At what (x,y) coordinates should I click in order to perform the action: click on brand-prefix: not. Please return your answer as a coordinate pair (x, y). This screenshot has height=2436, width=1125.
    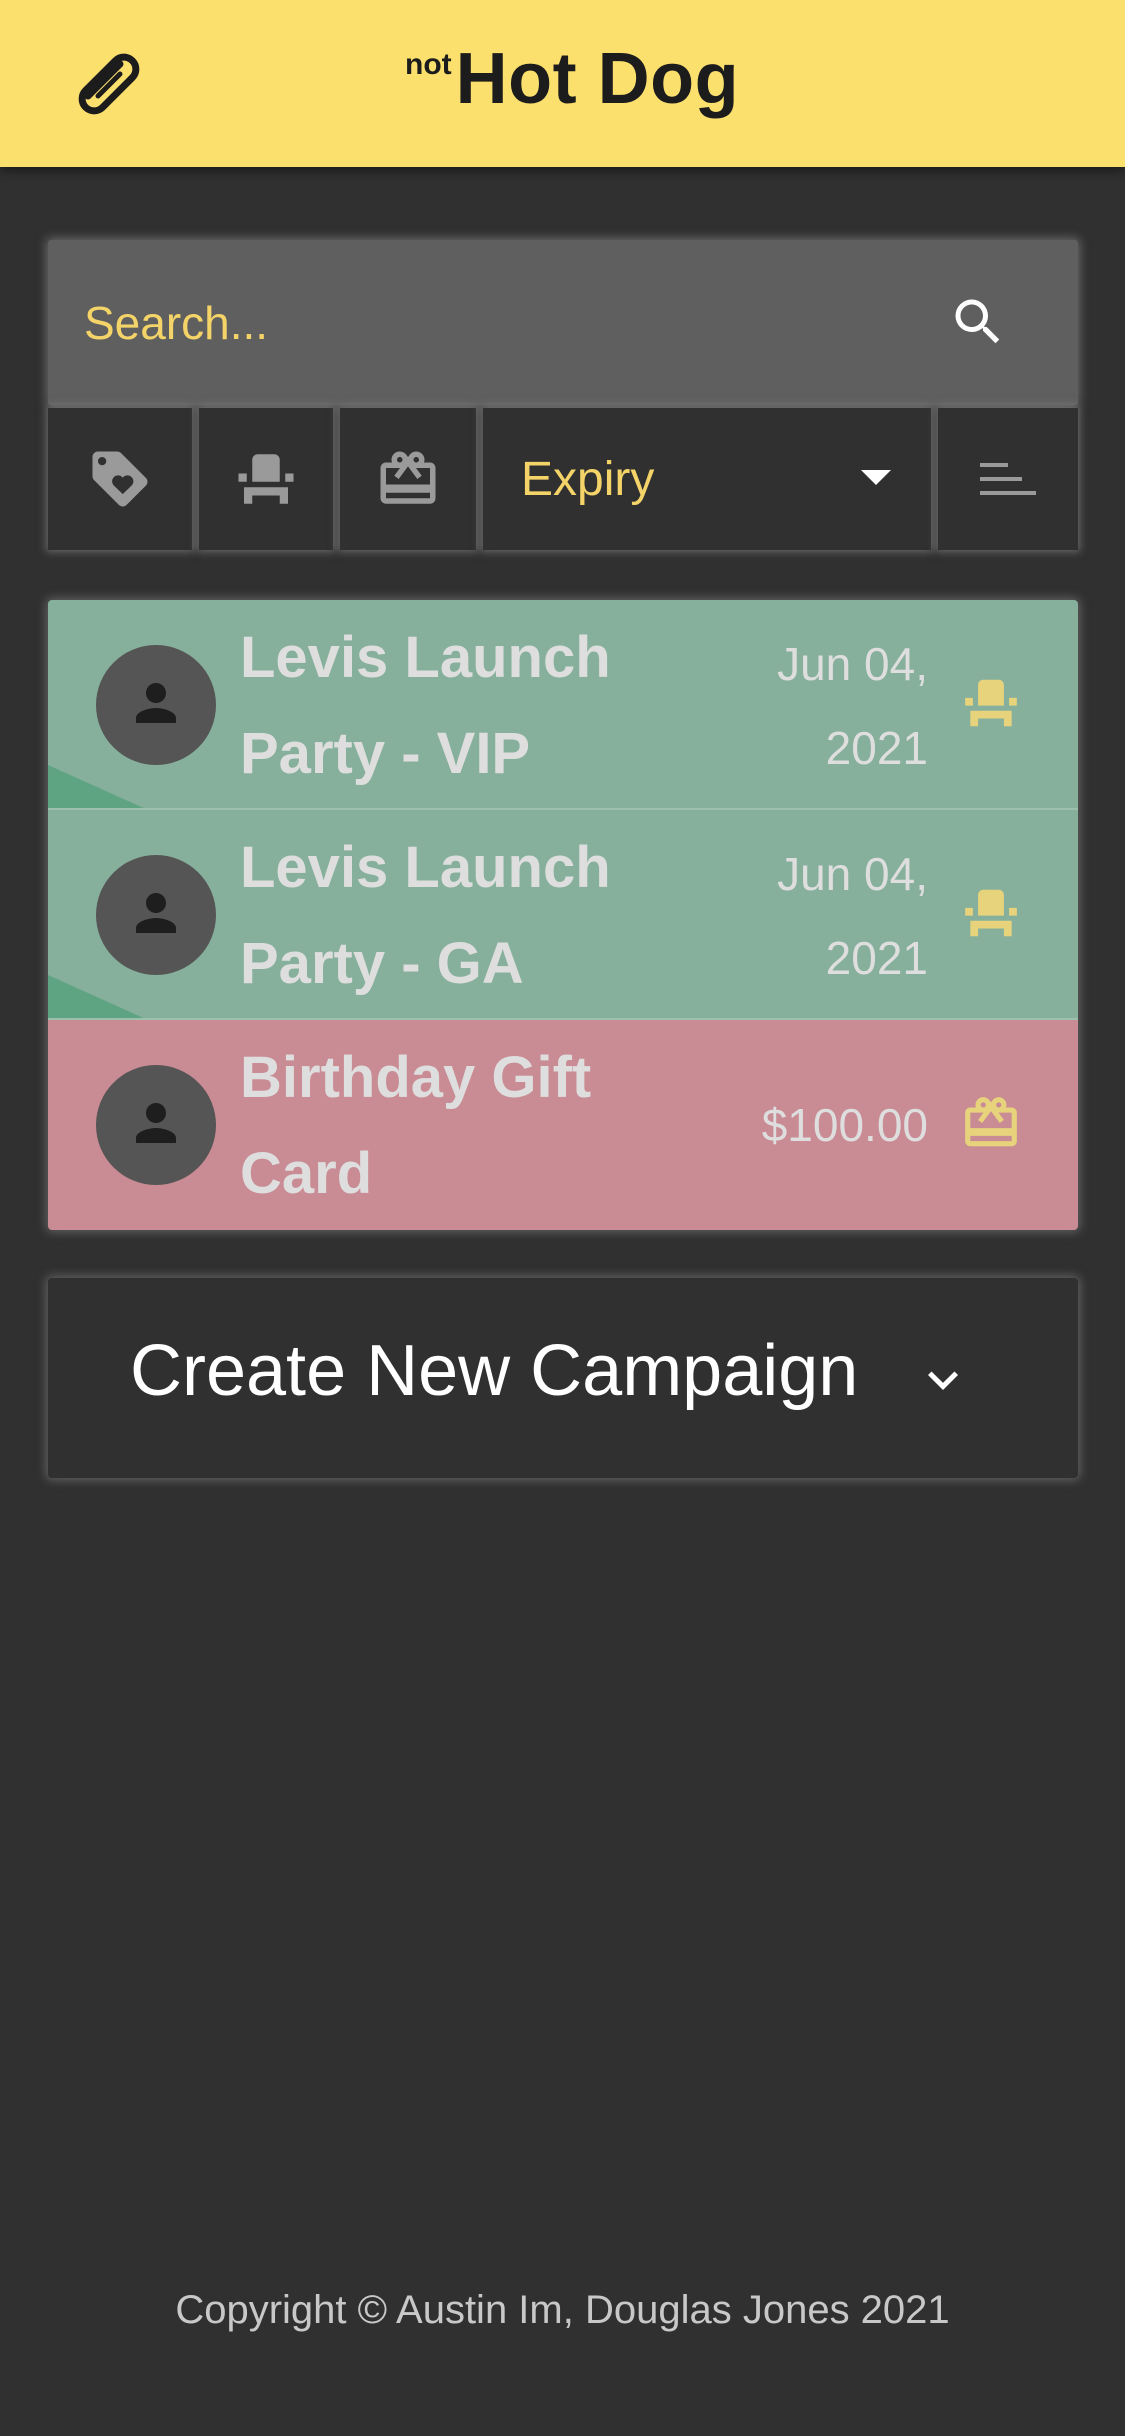
    Looking at the image, I should click on (428, 64).